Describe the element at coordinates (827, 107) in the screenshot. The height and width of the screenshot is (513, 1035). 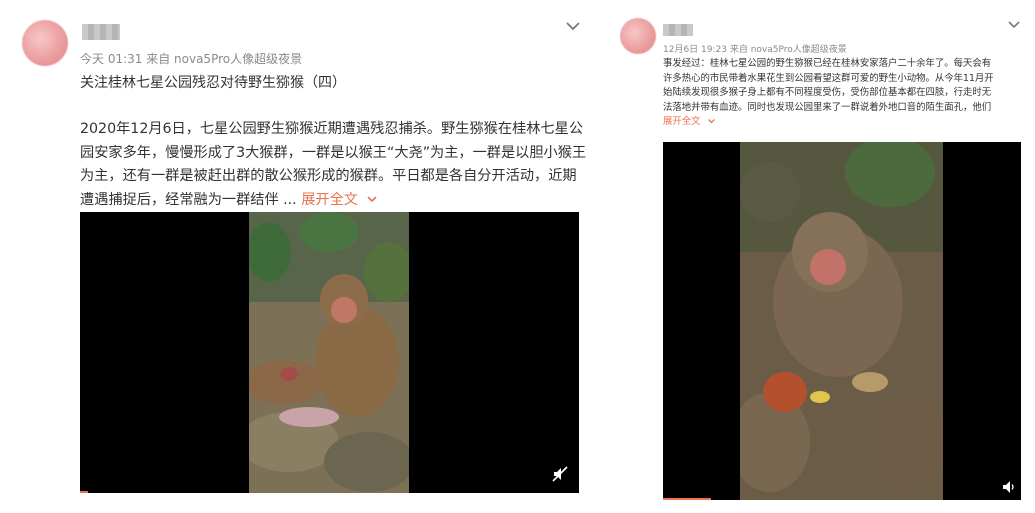
I see `body-line: 法落地并带有血迹。同时也发现公园里来了一群说着外地口音的陌生面孔，他们` at that location.